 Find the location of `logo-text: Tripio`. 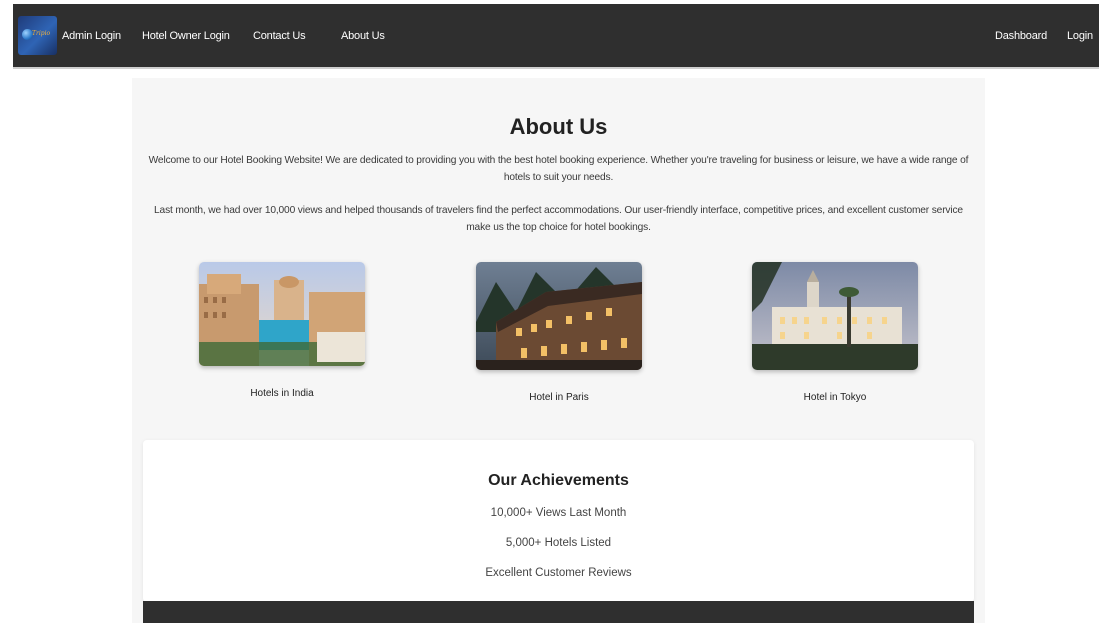

logo-text: Tripio is located at coordinates (41, 33).